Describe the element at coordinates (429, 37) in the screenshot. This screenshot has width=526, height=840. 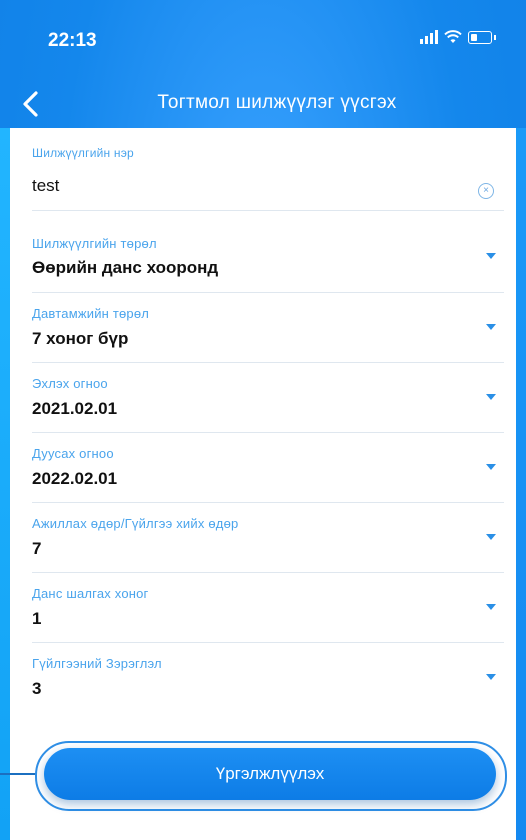
I see `signal-icon` at that location.